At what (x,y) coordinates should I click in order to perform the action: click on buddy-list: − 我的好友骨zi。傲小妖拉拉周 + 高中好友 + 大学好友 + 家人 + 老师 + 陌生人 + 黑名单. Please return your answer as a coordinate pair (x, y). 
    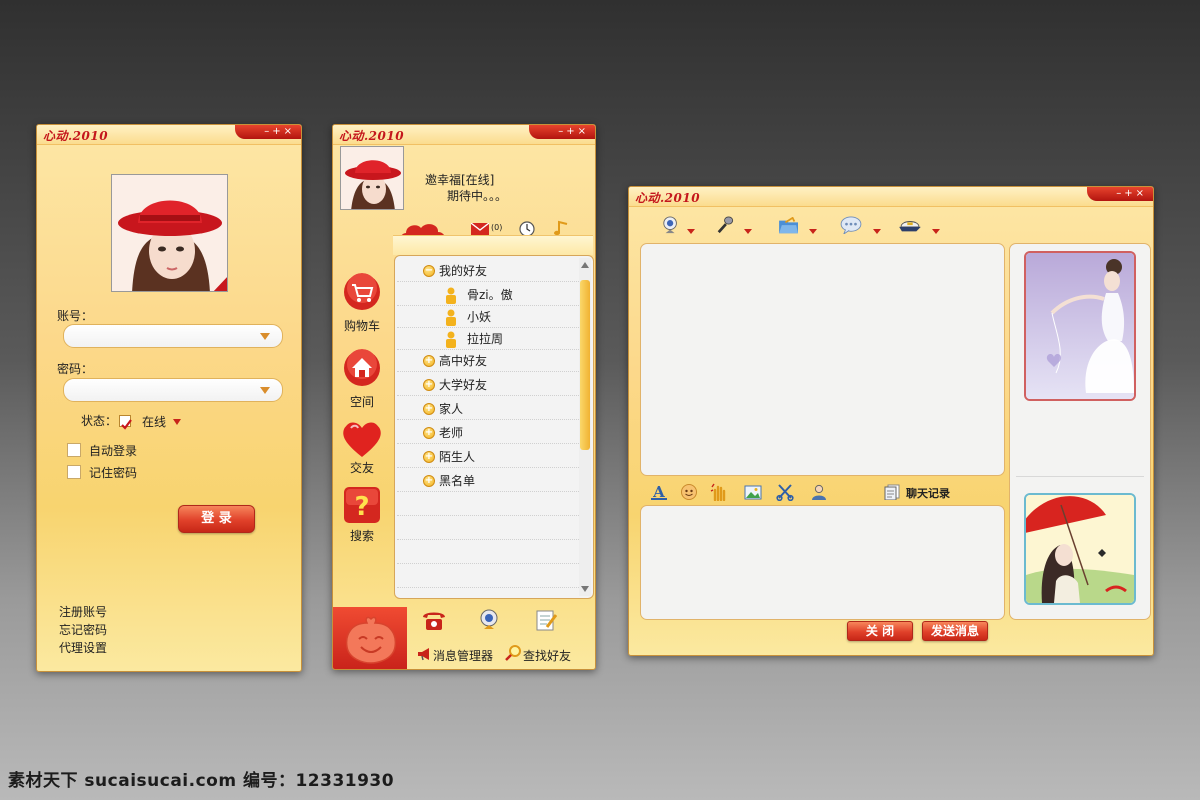
    Looking at the image, I should click on (494, 427).